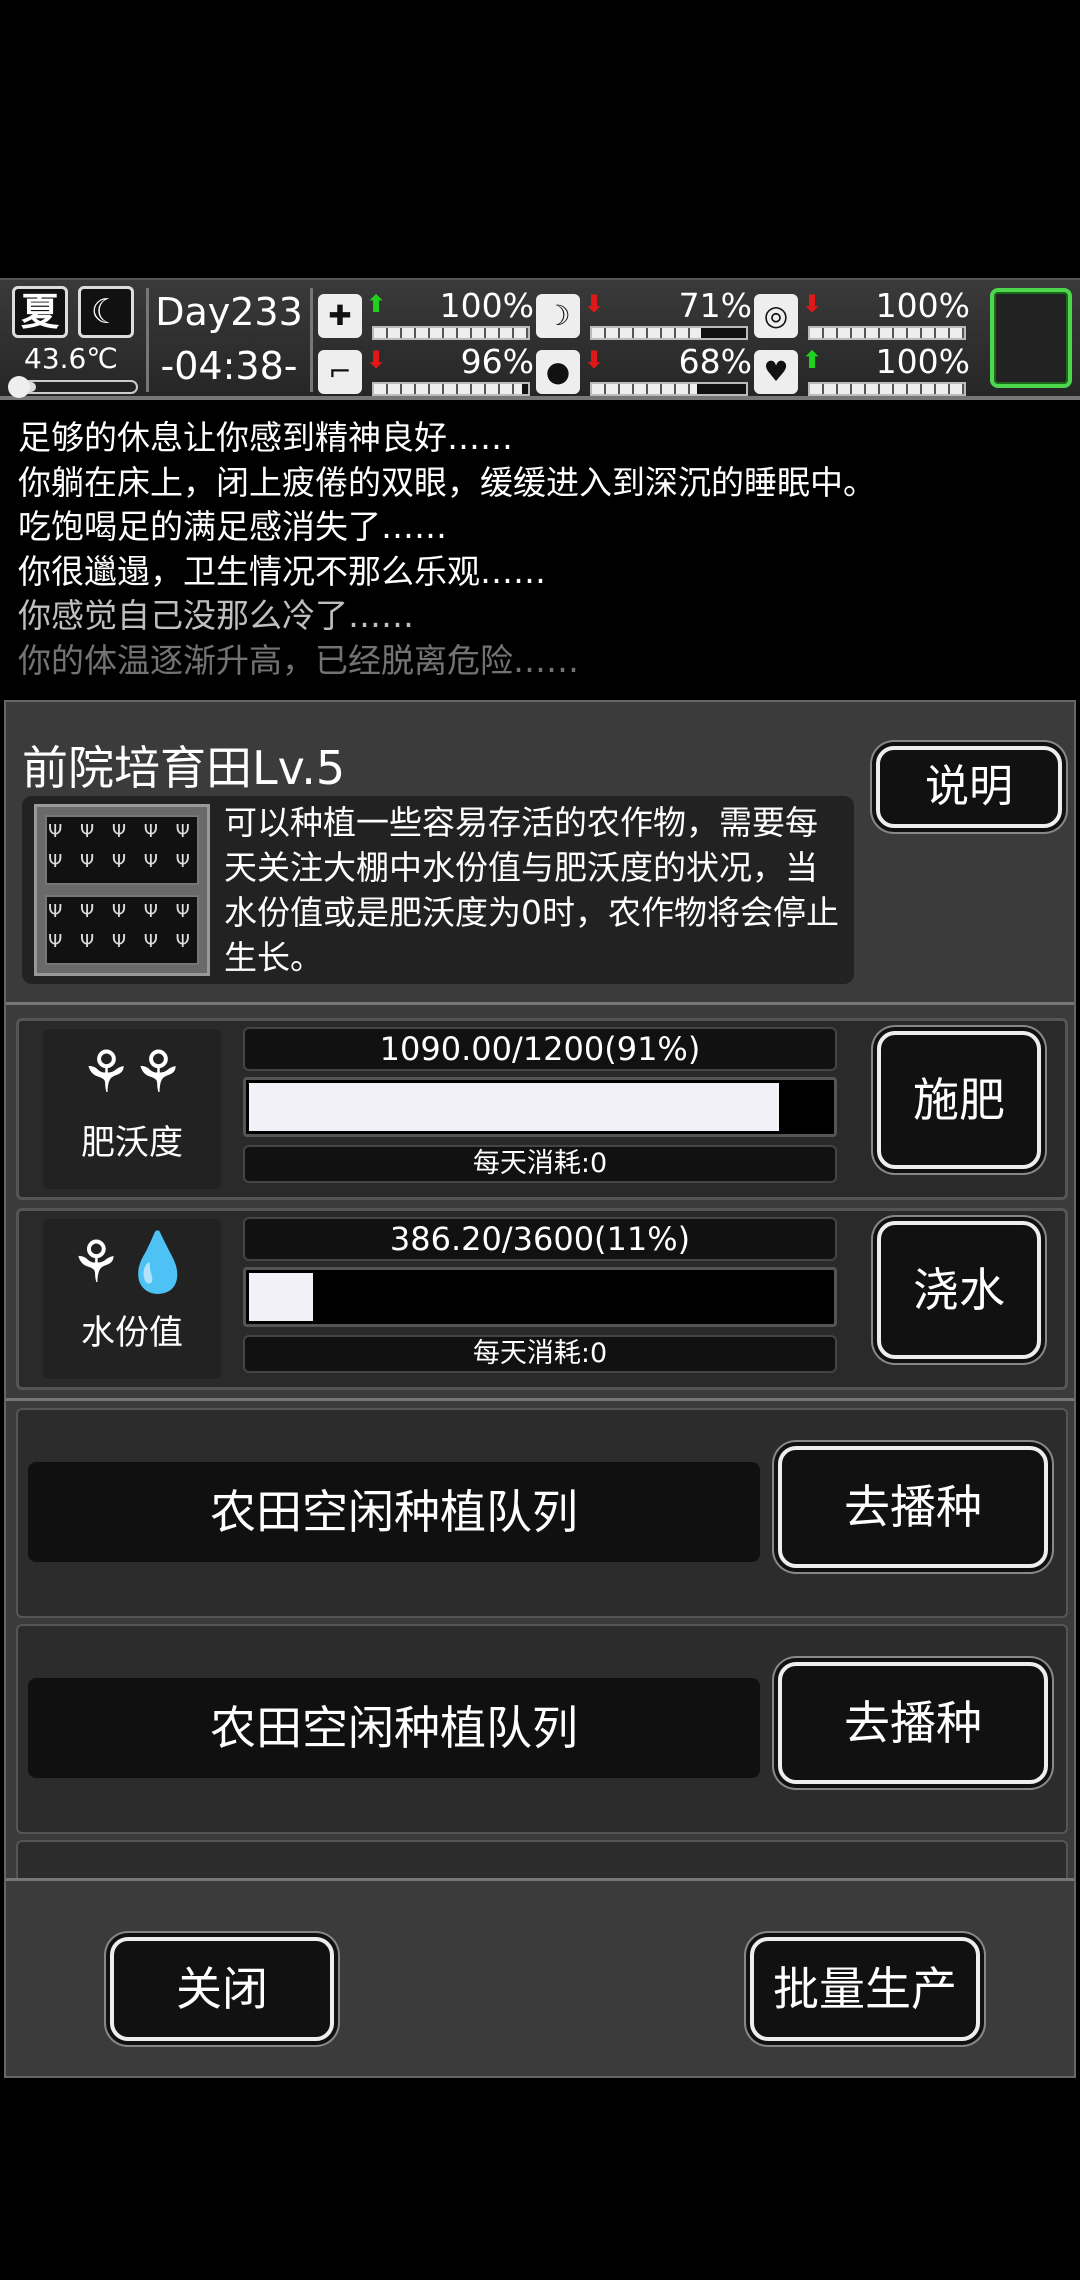 This screenshot has width=1080, height=2280. Describe the element at coordinates (645, 371) in the screenshot. I see `stat-thirst: ● ⬇ 68%` at that location.